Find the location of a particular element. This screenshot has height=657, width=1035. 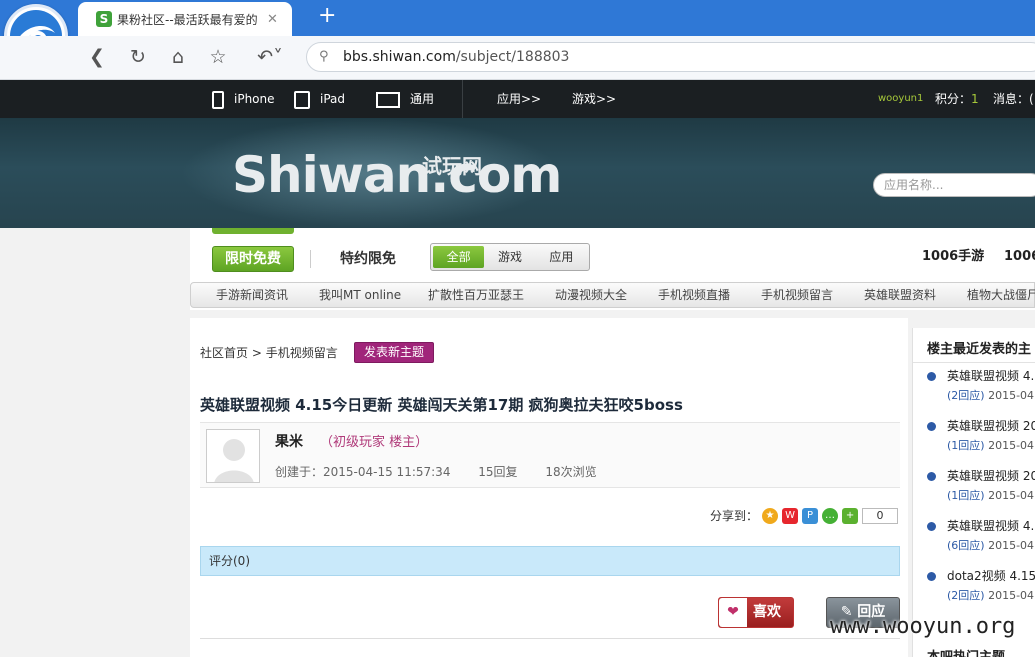

filter-segmented-control: 全部 游戏 应用 is located at coordinates (510, 257).